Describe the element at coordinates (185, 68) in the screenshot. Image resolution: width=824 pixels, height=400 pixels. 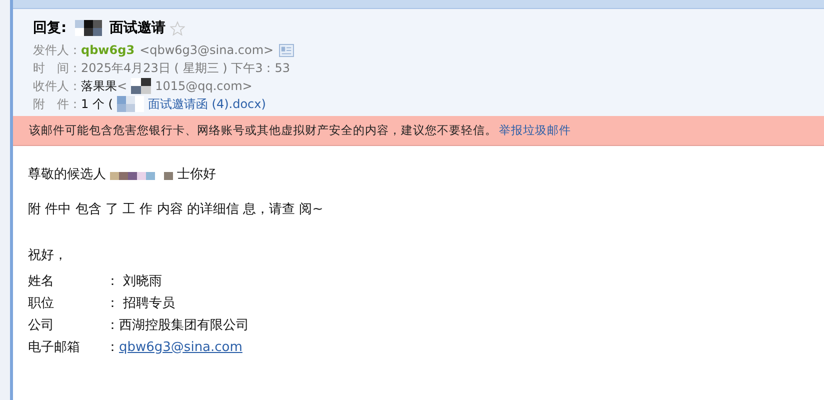
I see `sent-time: 2025年4月23日 ( 星期三 ) 下午3：53` at that location.